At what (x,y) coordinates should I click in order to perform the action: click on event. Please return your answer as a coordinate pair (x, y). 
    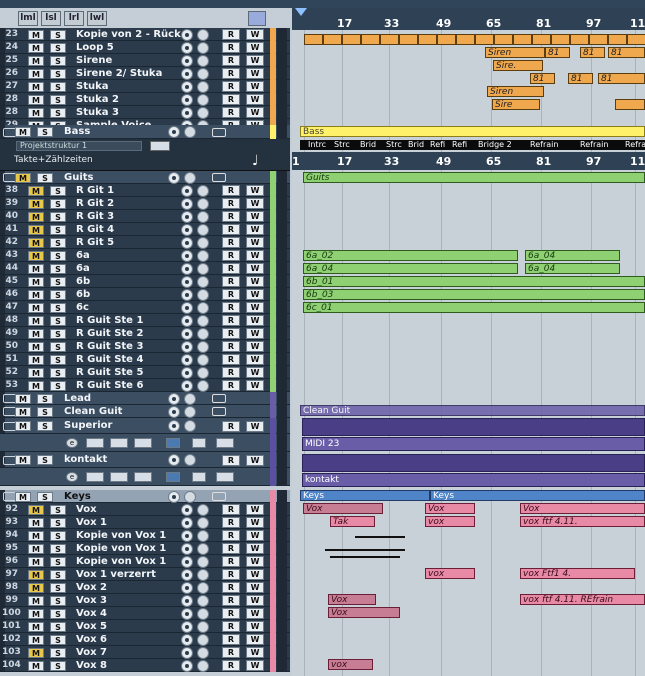
    Looking at the image, I should click on (630, 104).